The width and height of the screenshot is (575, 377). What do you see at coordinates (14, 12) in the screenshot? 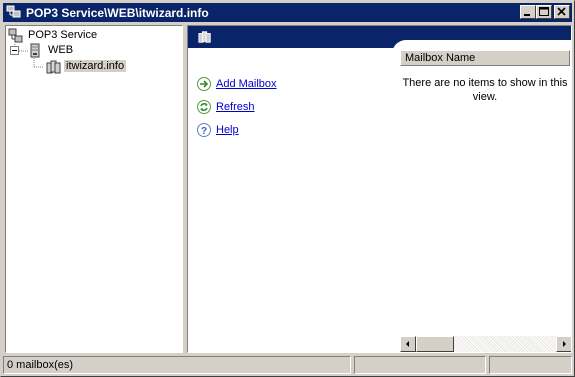
I see `server-tree-icon` at bounding box center [14, 12].